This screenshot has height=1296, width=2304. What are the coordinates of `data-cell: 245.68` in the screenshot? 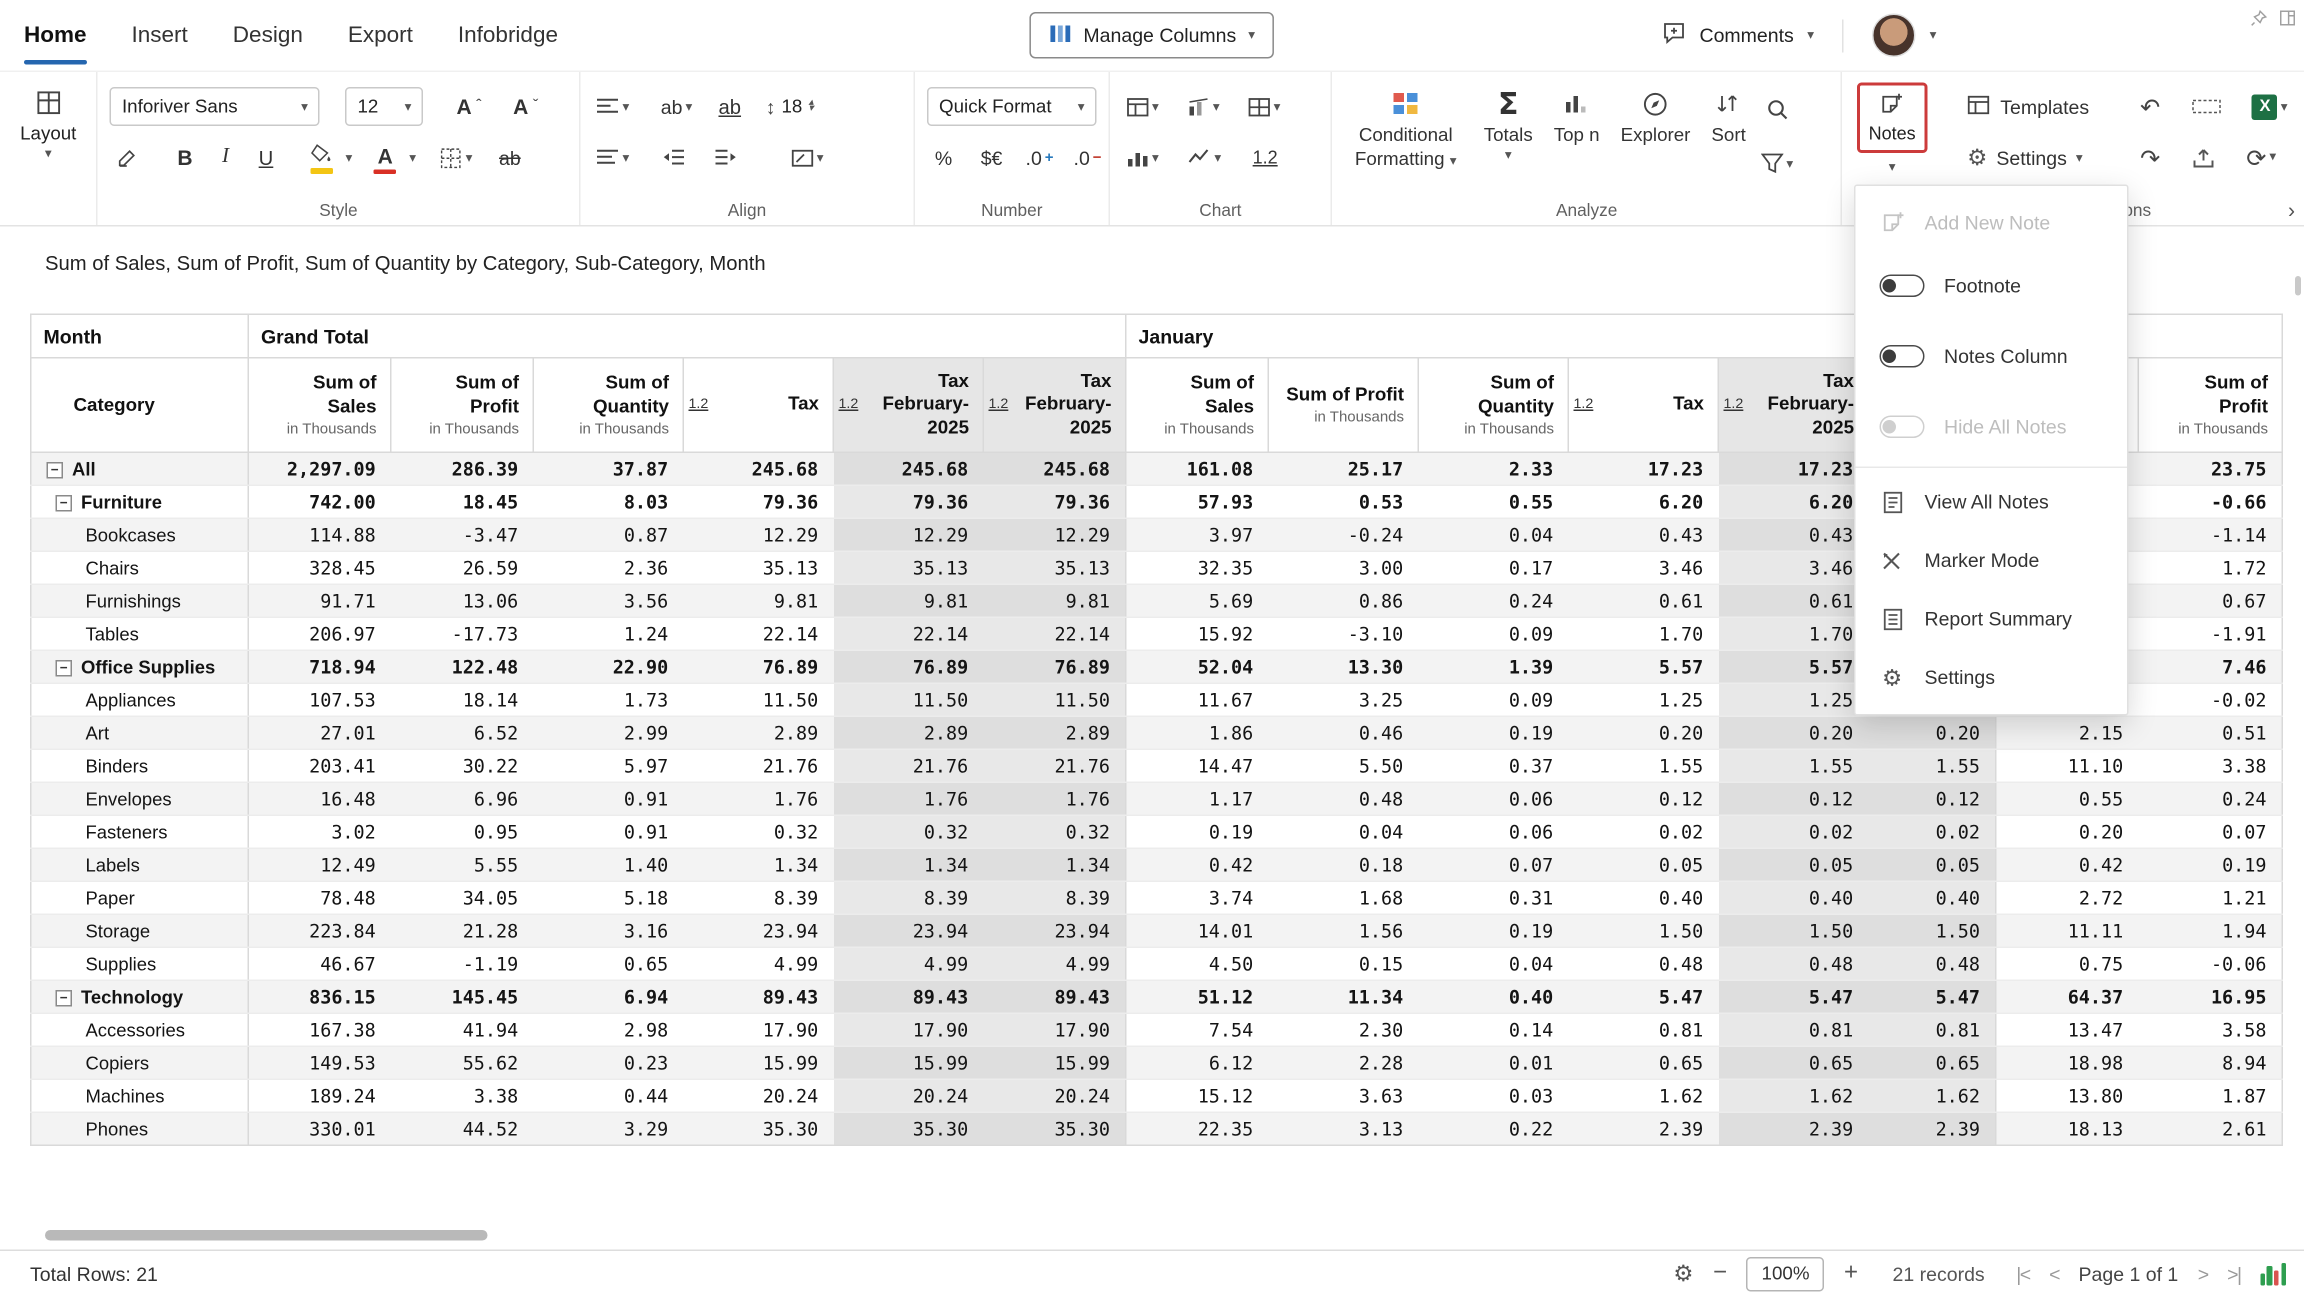 It's located at (908, 469).